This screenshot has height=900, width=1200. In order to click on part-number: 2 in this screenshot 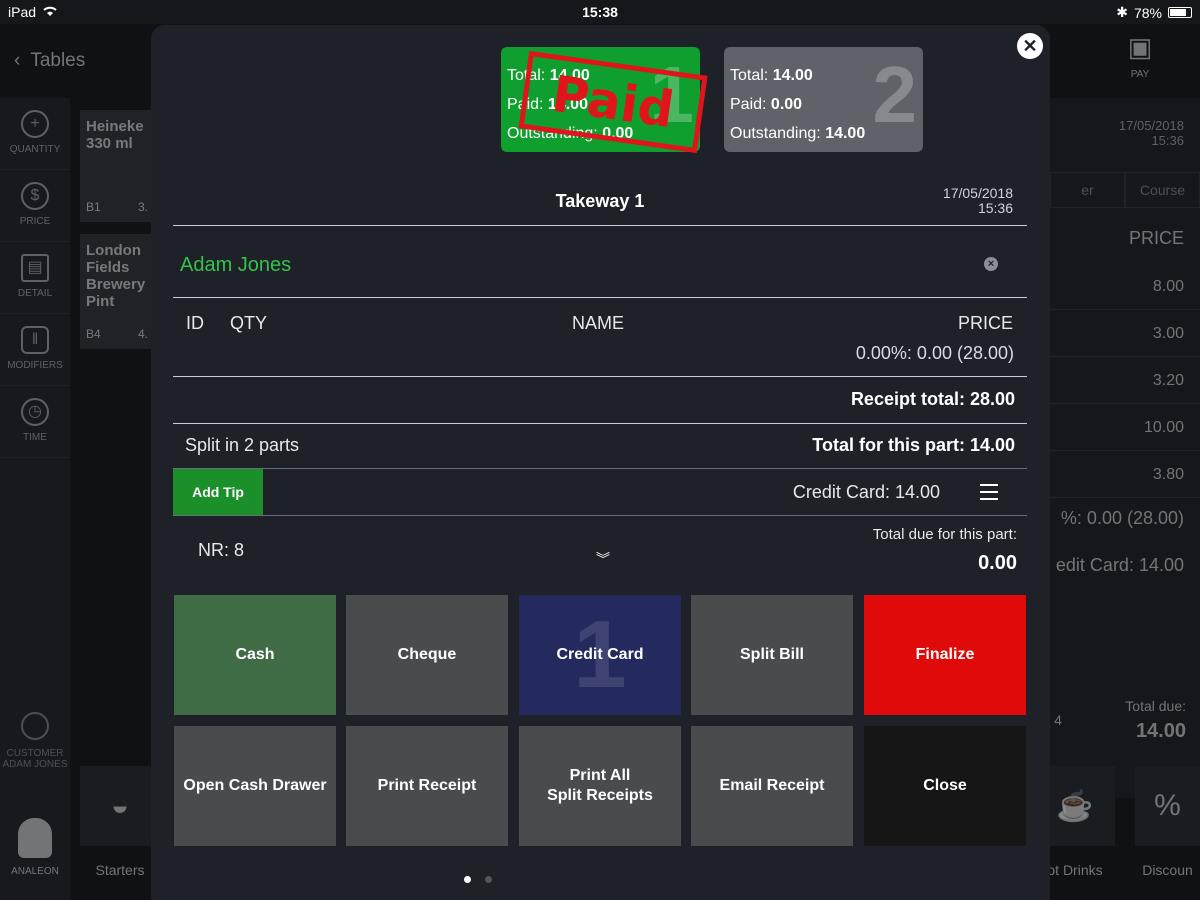, I will do `click(895, 94)`.